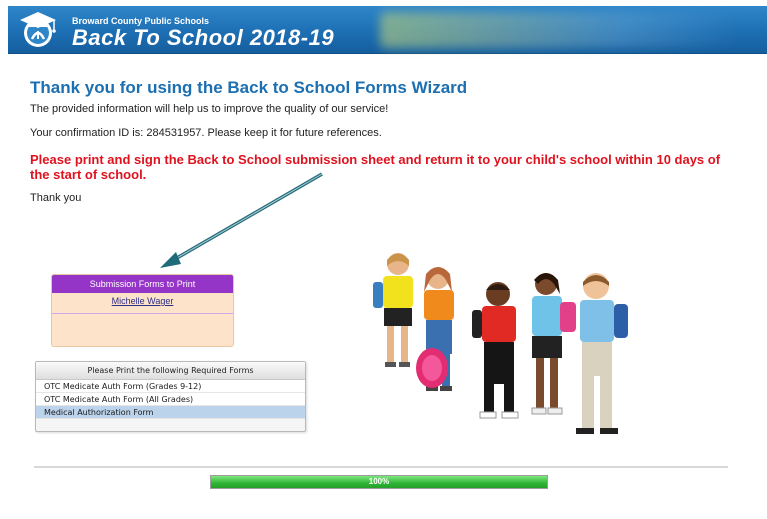 The image size is (767, 519). What do you see at coordinates (170, 399) in the screenshot?
I see `required-form-item: OTC Medicate Auth Form (All Grades)` at bounding box center [170, 399].